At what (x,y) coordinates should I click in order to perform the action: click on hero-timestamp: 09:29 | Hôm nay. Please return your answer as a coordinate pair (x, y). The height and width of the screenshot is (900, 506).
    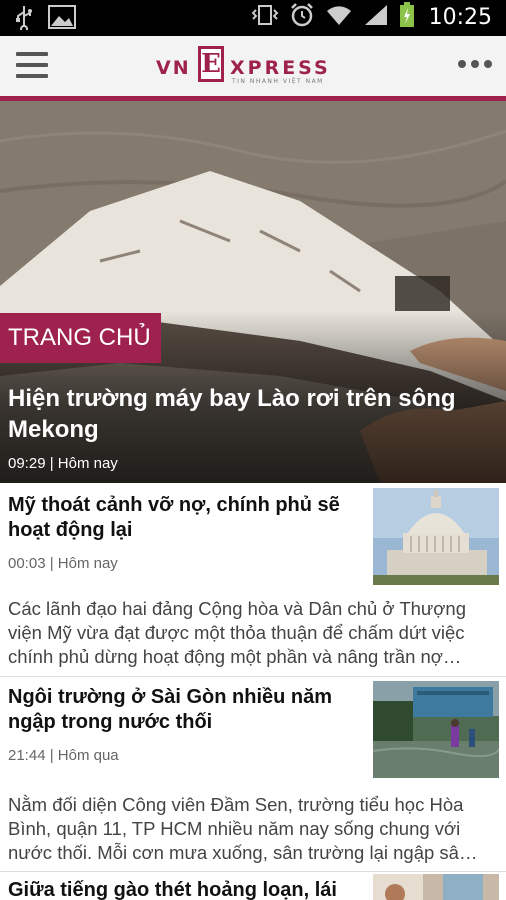
    Looking at the image, I should click on (63, 463).